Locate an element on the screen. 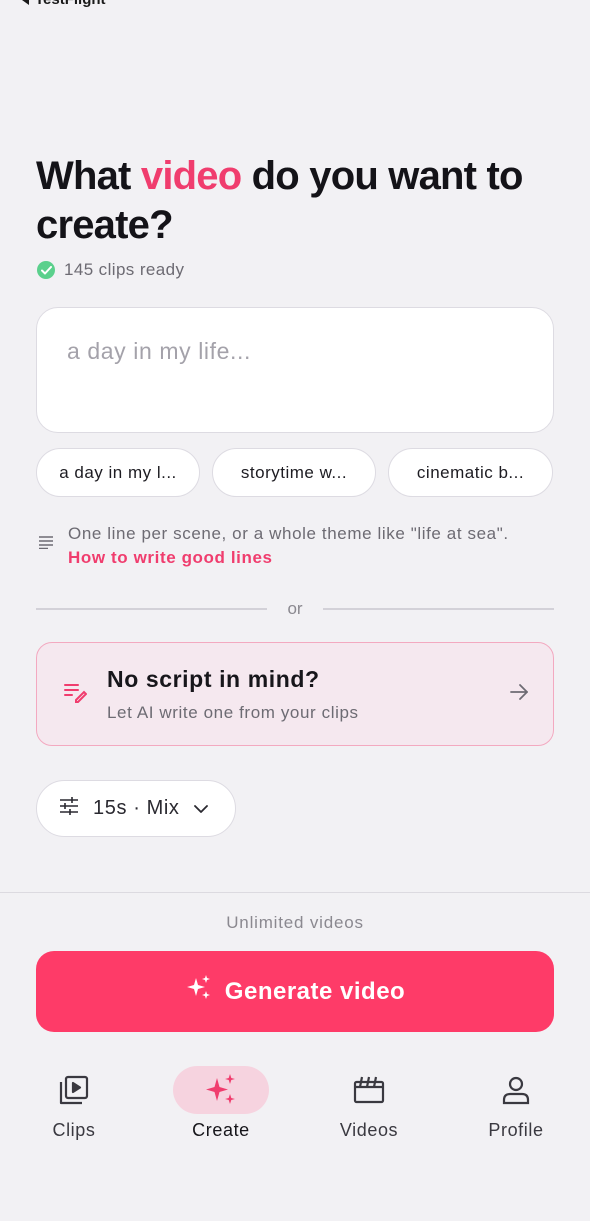 The width and height of the screenshot is (590, 1221). tab-label: Clips is located at coordinates (74, 1130).